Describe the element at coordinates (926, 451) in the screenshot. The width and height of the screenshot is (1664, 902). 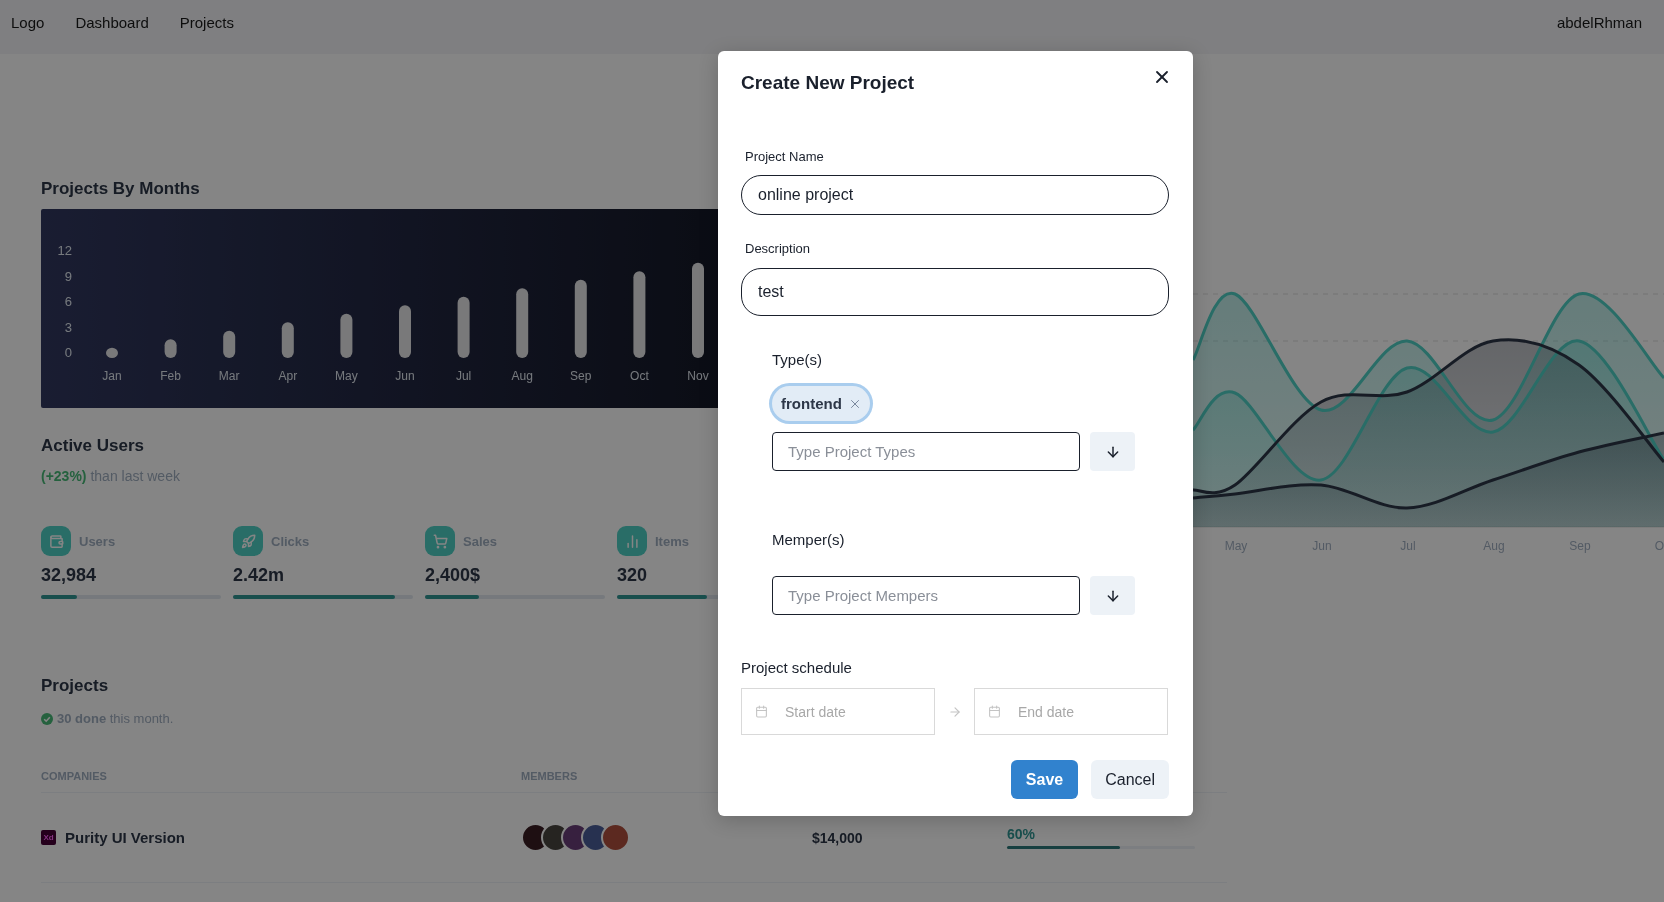
I see `text-input: Type Project Types` at that location.